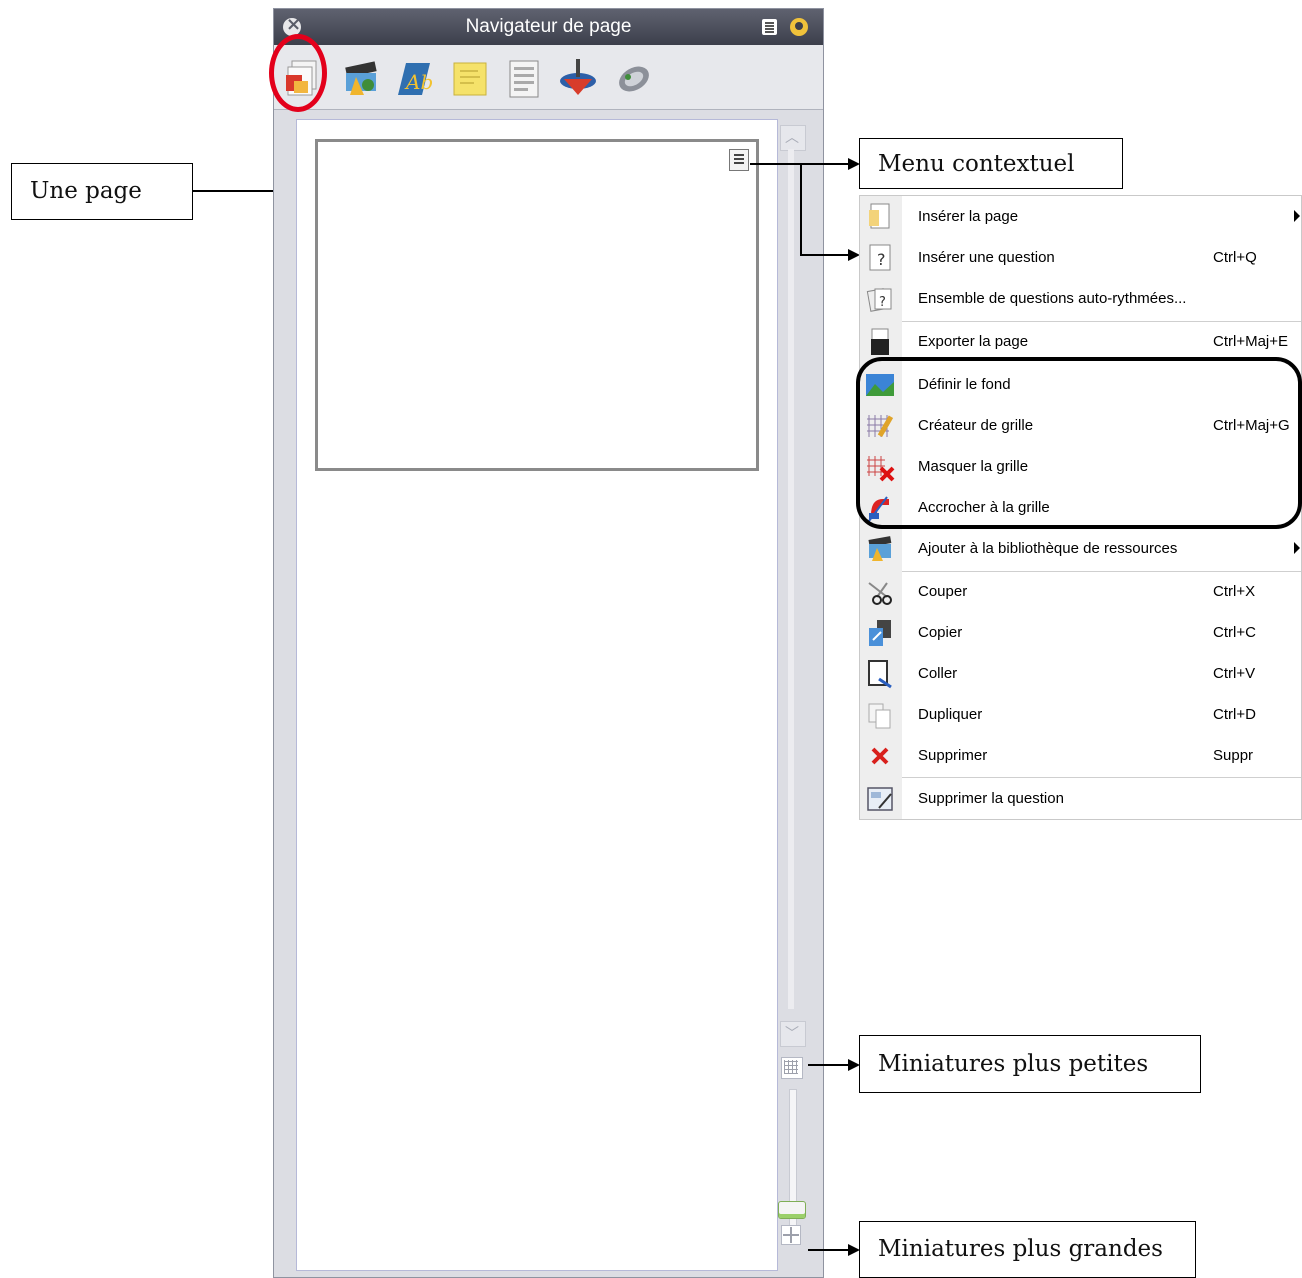 This screenshot has width=1302, height=1278. Describe the element at coordinates (938, 673) in the screenshot. I see `menu-item-label: Coller` at that location.